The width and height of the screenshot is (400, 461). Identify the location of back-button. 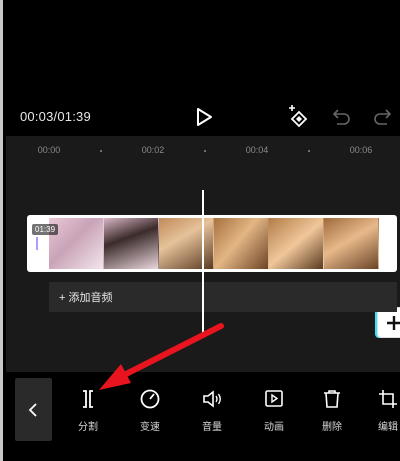
(33, 409).